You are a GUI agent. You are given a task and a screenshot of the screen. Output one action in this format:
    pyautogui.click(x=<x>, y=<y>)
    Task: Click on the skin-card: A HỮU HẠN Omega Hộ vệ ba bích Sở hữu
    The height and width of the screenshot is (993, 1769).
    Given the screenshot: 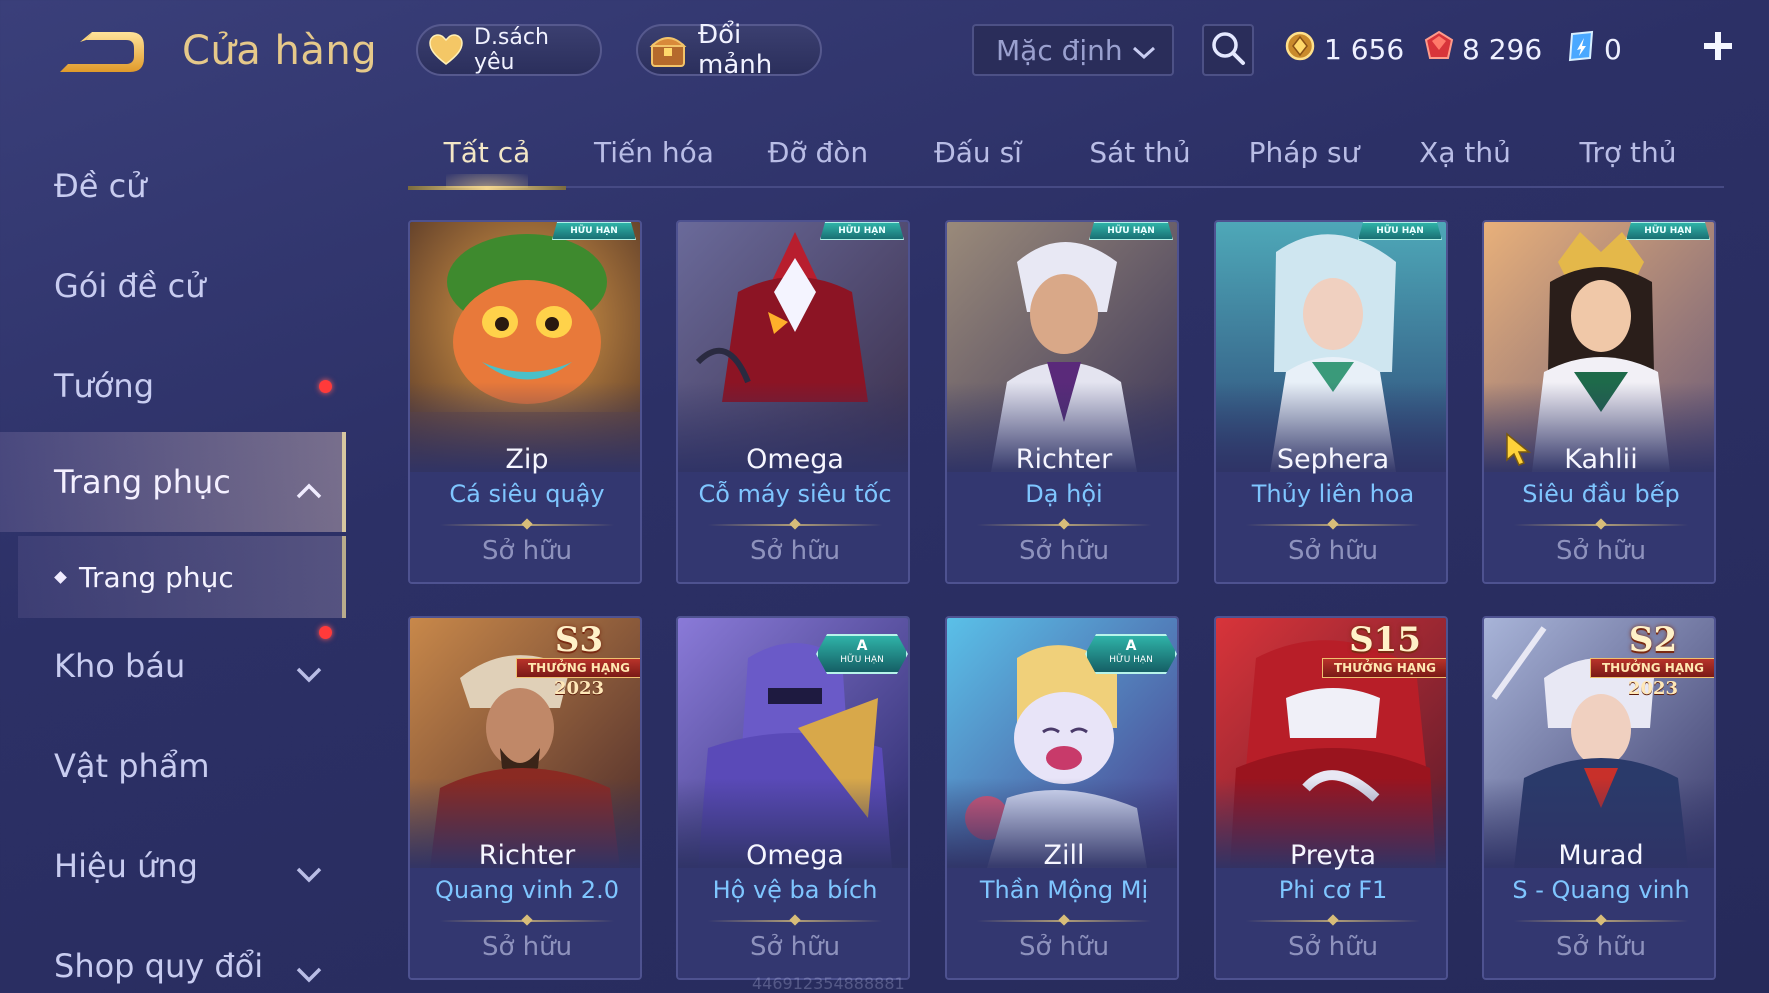 What is the action you would take?
    pyautogui.click(x=793, y=798)
    